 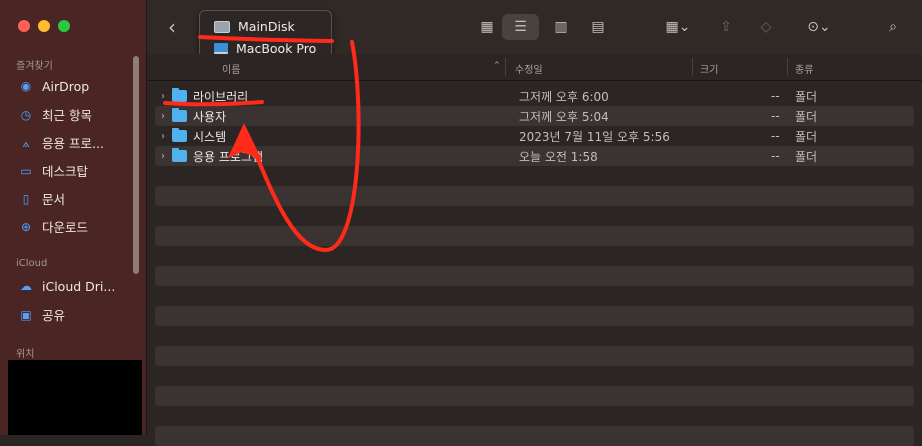 I want to click on file-row: › 사용자 그저께 오후 5:04 -- 폴더, so click(x=534, y=116).